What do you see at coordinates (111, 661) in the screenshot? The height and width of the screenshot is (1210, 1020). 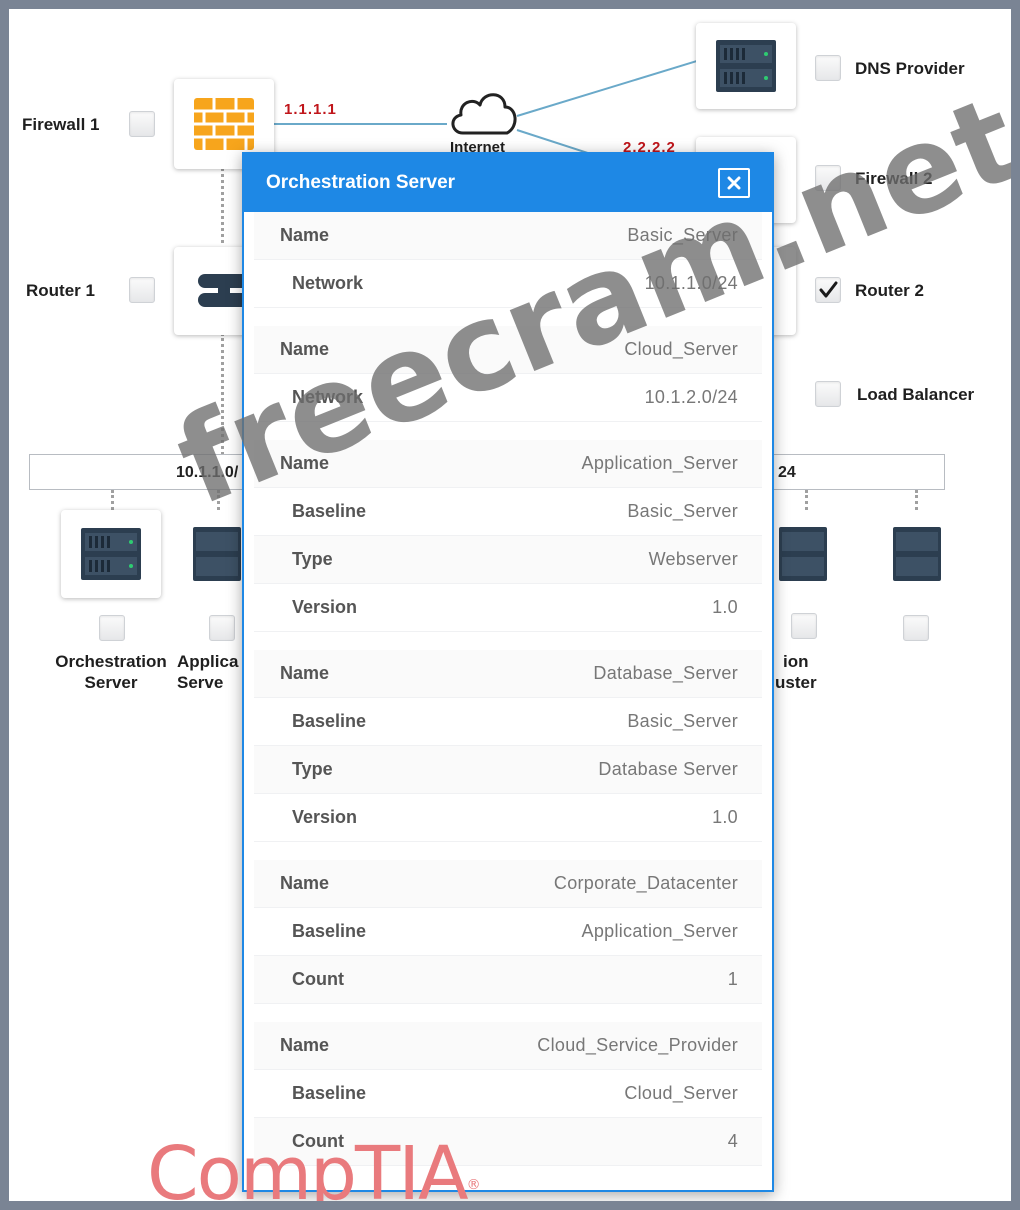 I see `orchestration-label-line1: Orchestration` at bounding box center [111, 661].